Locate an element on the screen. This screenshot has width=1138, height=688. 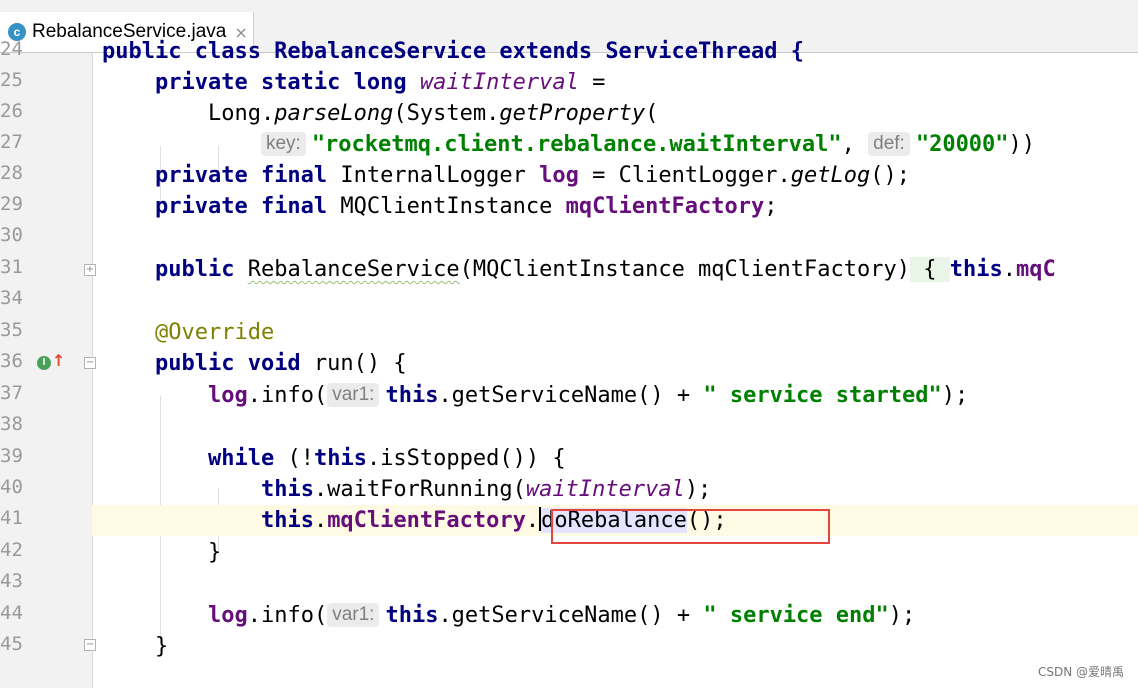
line-number: 34 is located at coordinates (11, 298).